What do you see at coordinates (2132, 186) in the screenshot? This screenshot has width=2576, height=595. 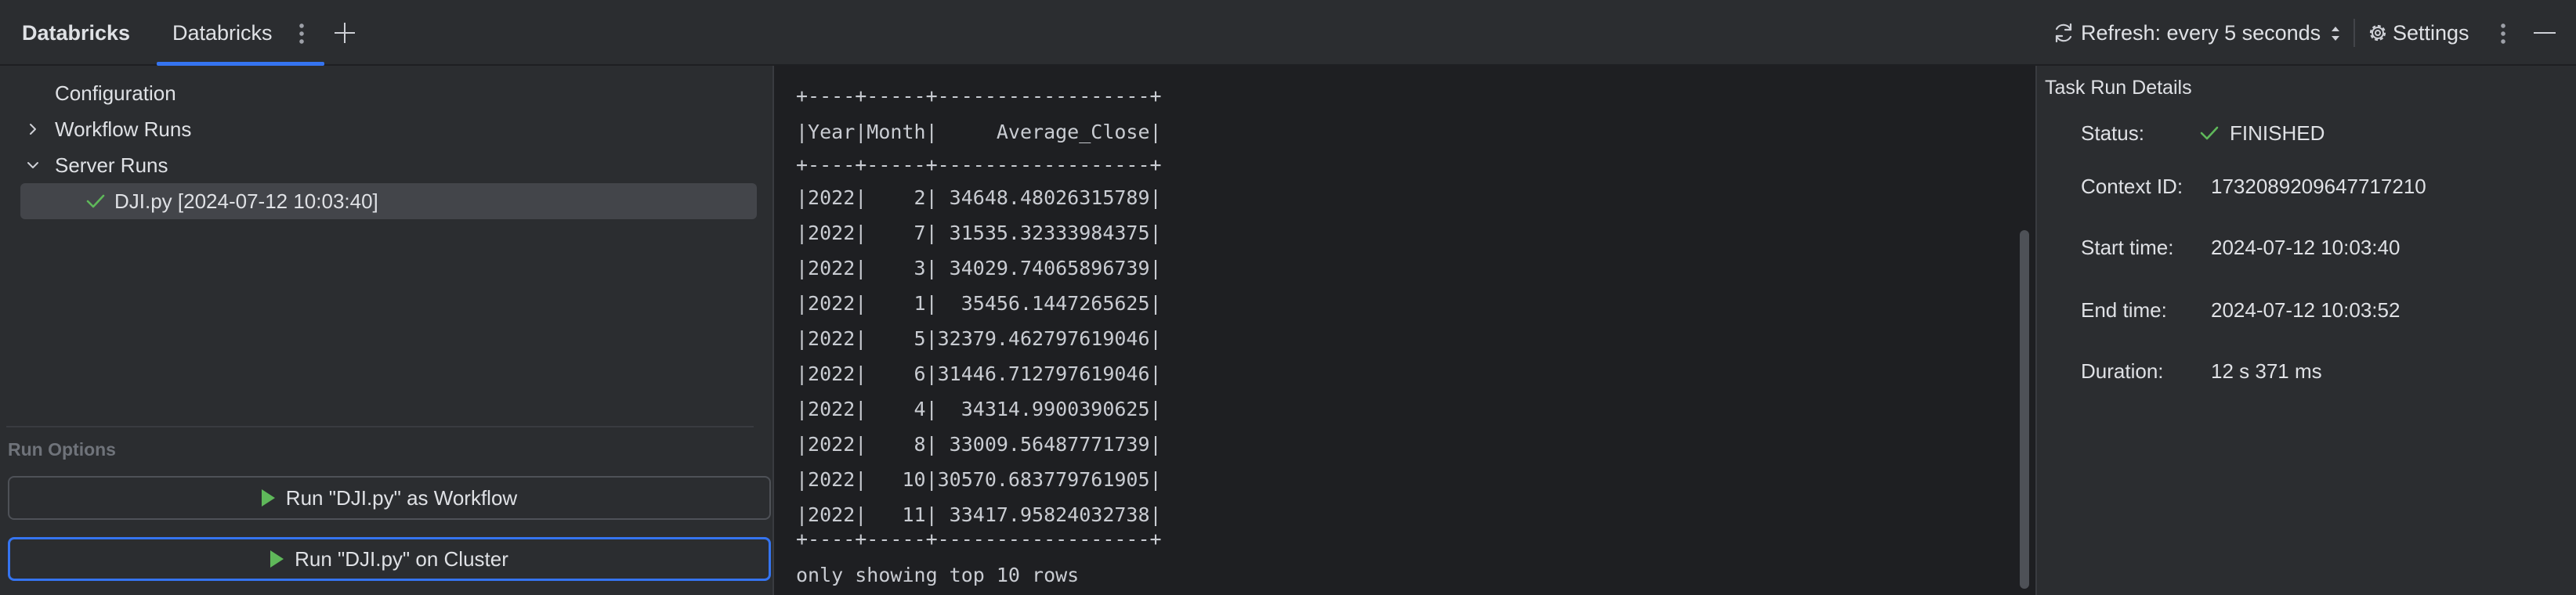 I see `context-id-label: Context ID:` at bounding box center [2132, 186].